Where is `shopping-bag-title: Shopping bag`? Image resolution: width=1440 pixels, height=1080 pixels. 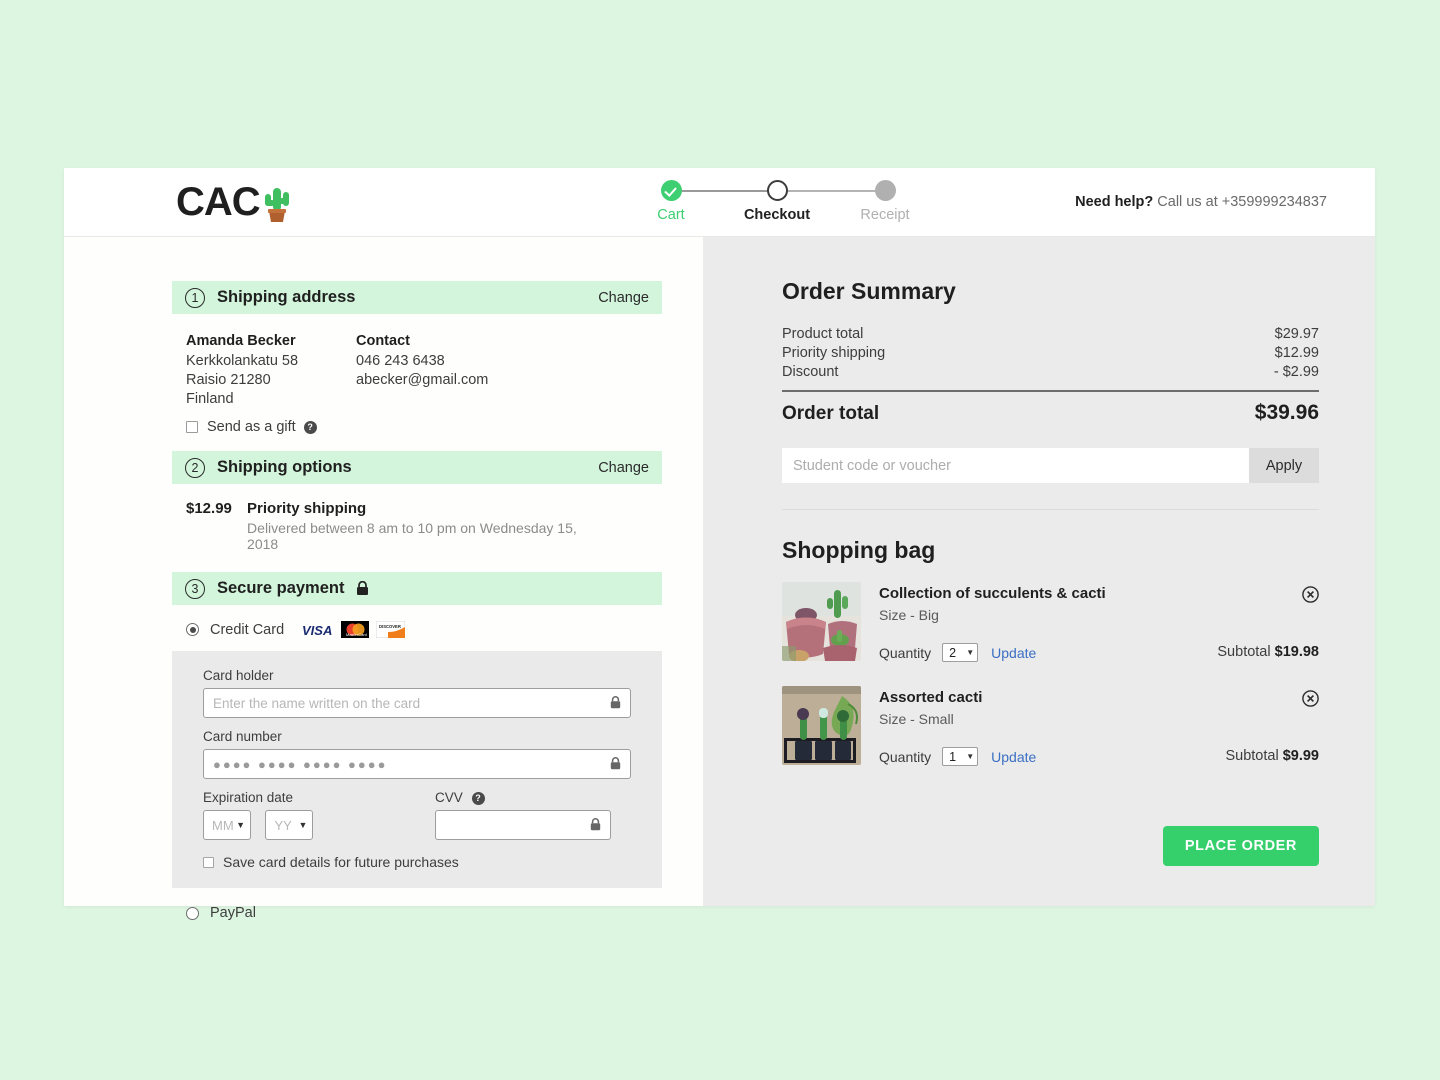
shopping-bag-title: Shopping bag is located at coordinates (859, 550).